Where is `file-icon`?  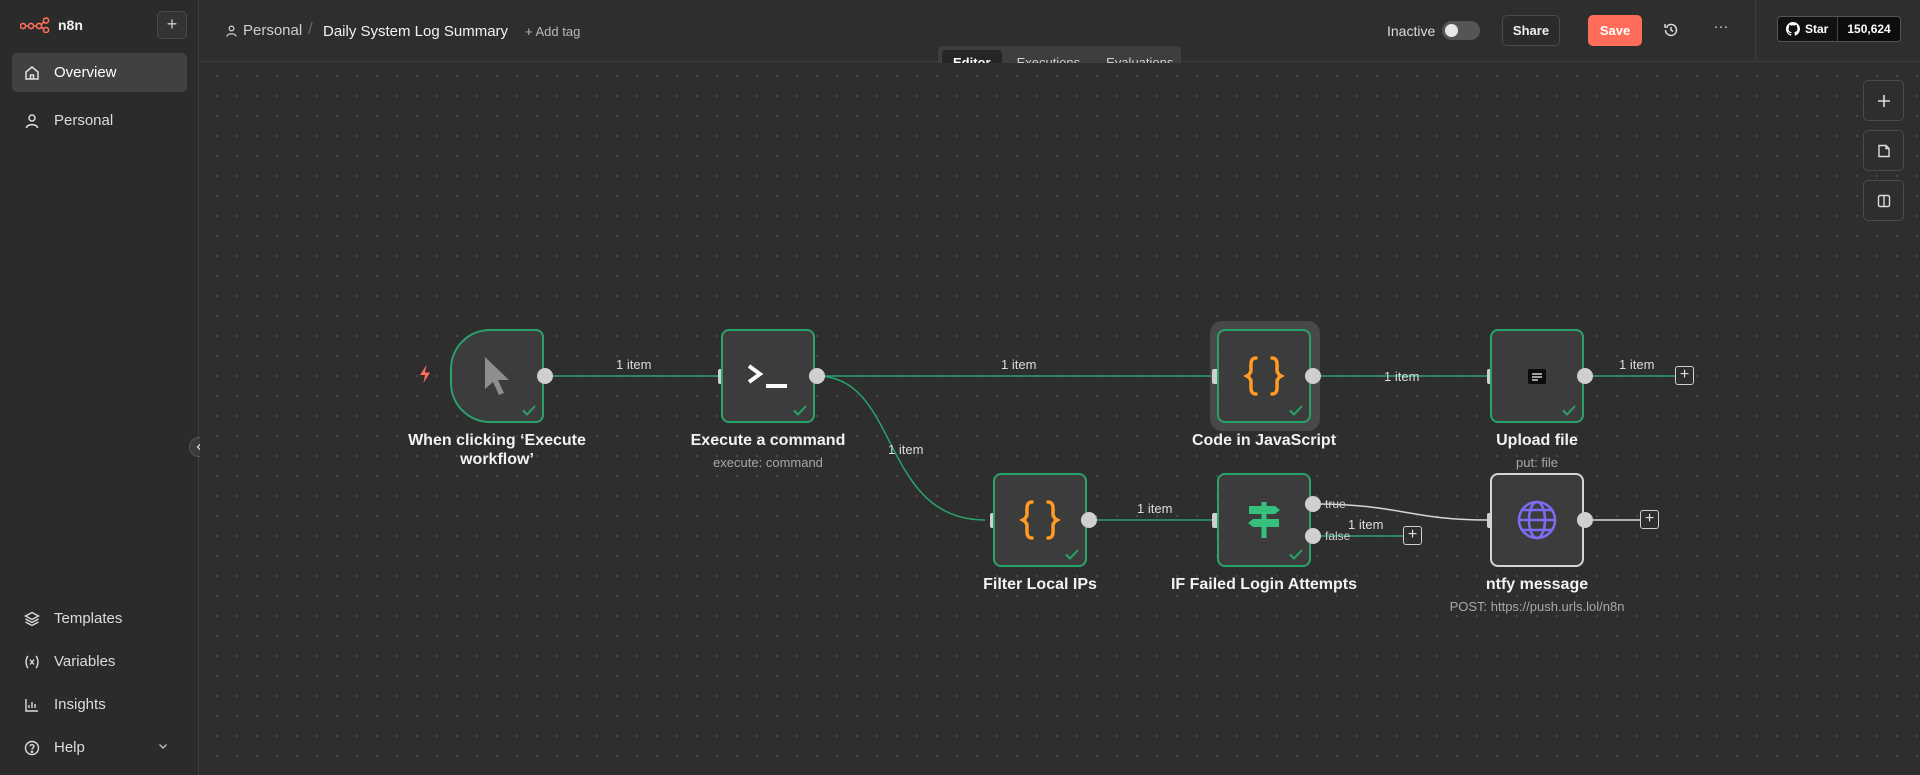
file-icon is located at coordinates (1537, 376).